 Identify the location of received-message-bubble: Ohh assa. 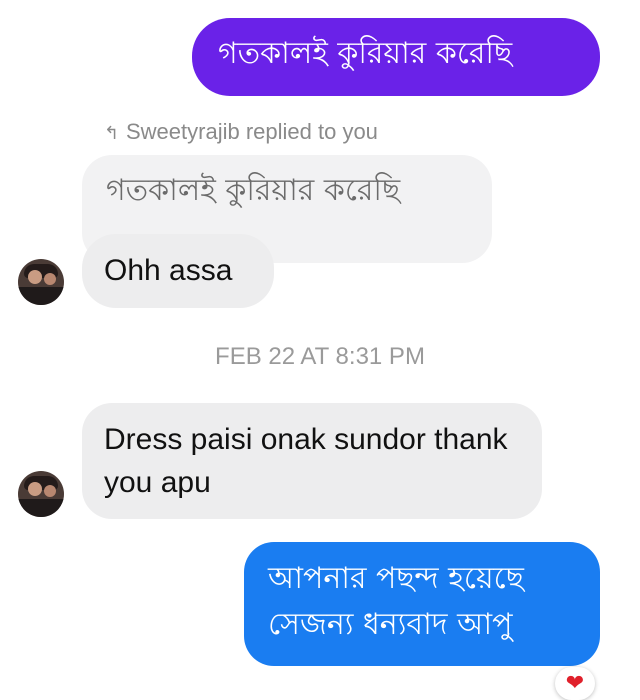
(178, 271).